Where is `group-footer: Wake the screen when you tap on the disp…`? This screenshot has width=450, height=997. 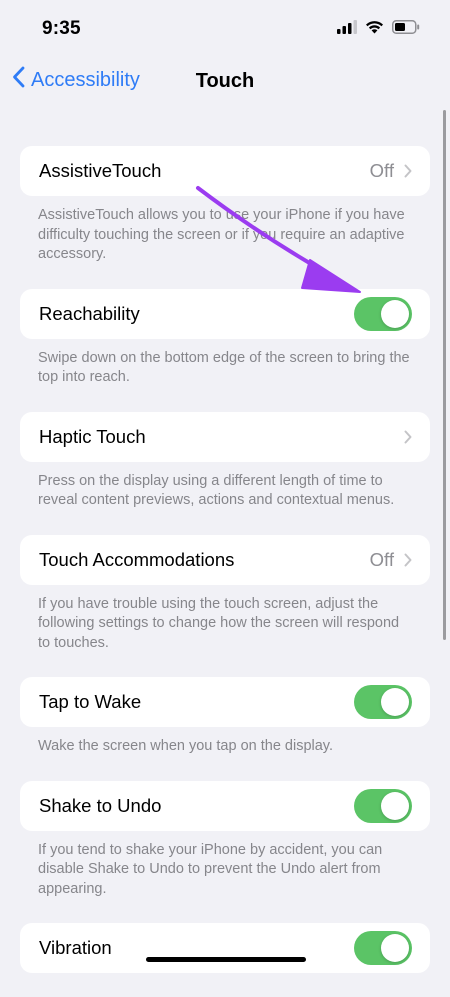 group-footer: Wake the screen when you tap on the disp… is located at coordinates (186, 746).